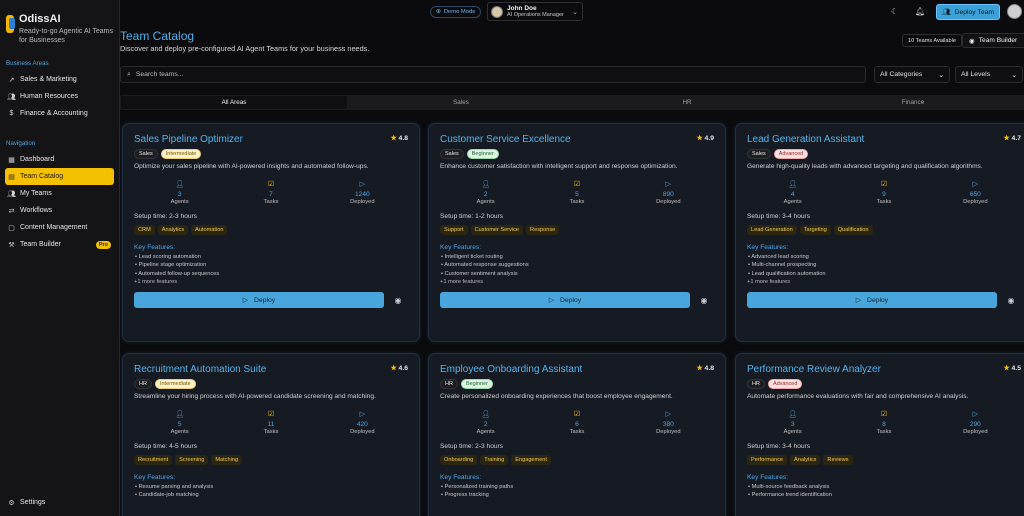 The height and width of the screenshot is (516, 1024). What do you see at coordinates (42, 176) in the screenshot?
I see `sidebar-item-label: Team Catalog` at bounding box center [42, 176].